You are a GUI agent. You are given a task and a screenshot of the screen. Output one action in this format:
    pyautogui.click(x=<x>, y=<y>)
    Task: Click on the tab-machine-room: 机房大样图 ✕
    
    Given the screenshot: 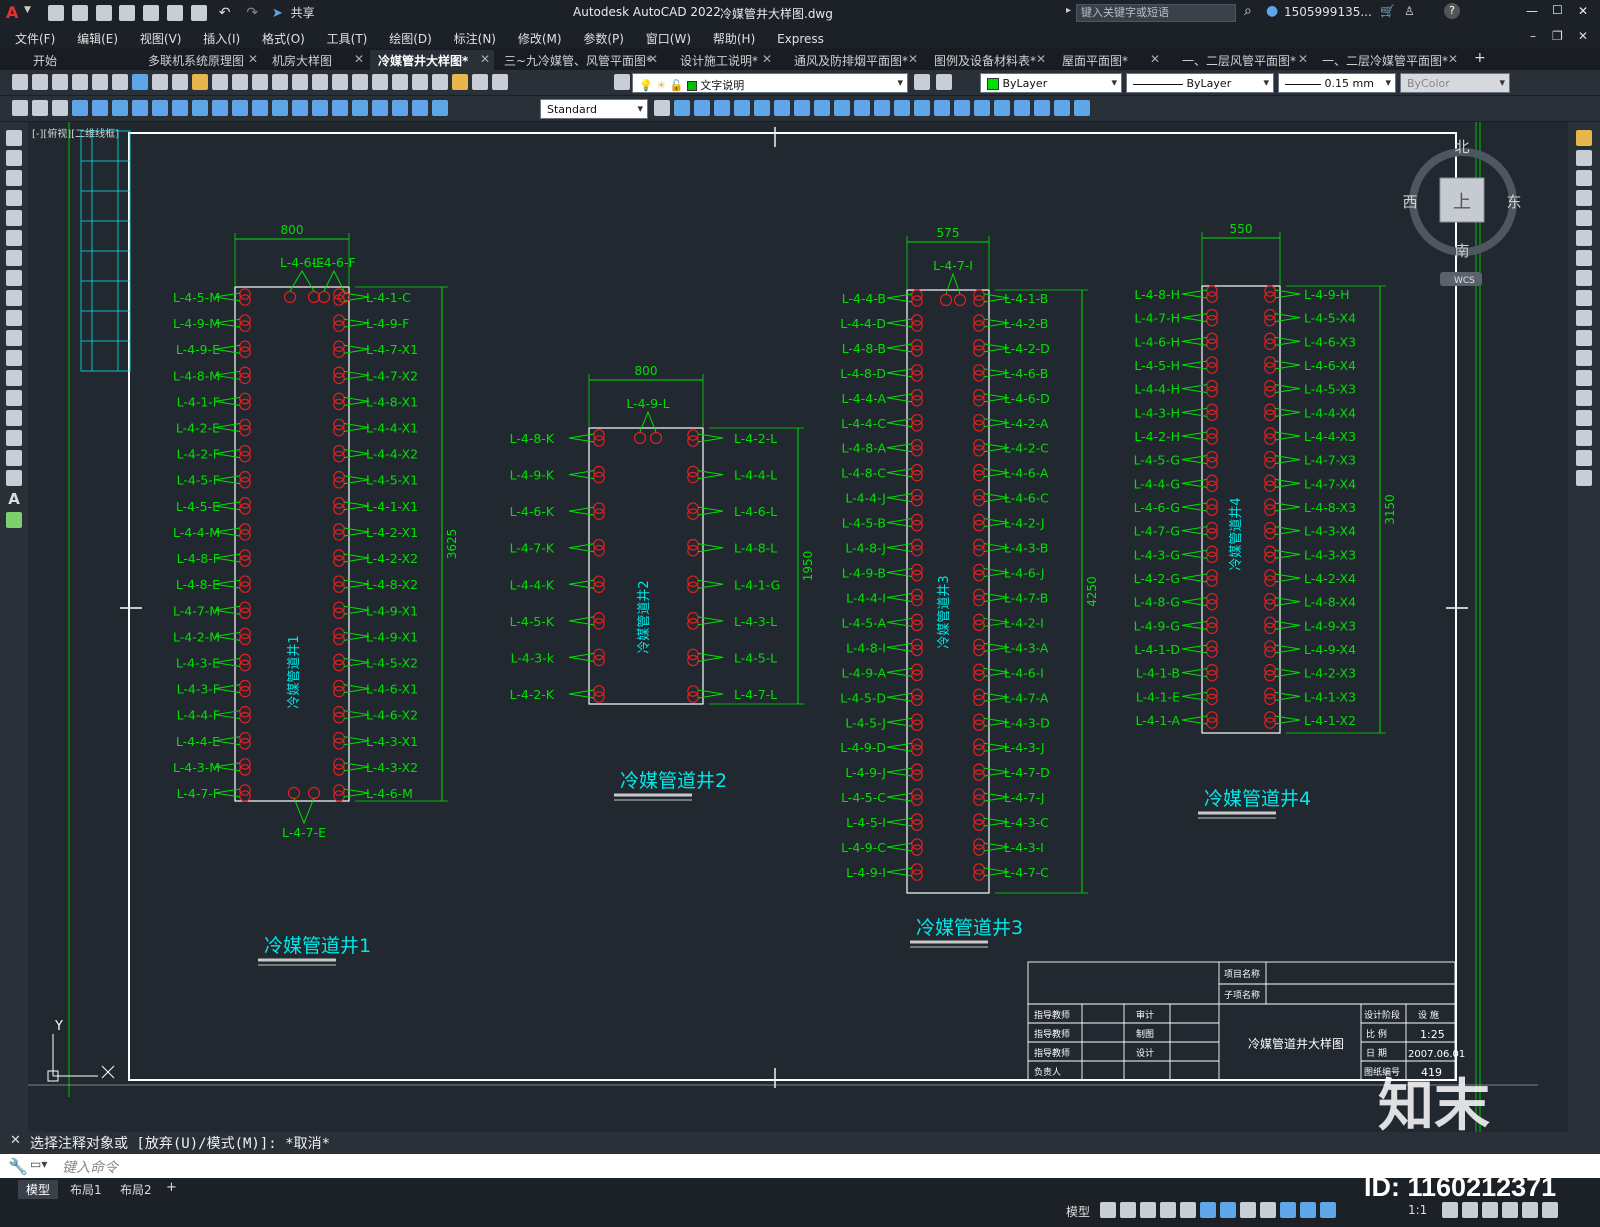 What is the action you would take?
    pyautogui.click(x=316, y=60)
    